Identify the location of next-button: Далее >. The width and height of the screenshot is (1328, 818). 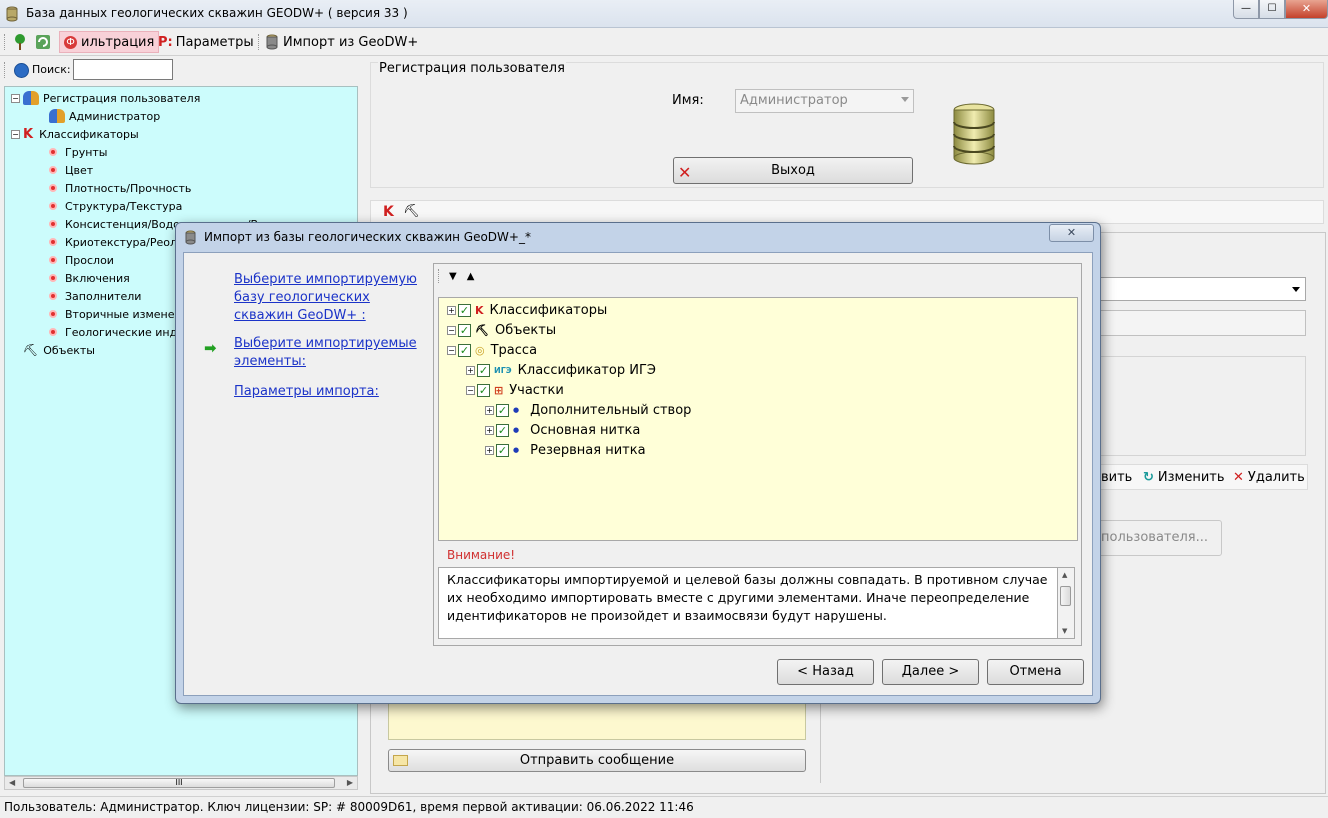
(930, 672).